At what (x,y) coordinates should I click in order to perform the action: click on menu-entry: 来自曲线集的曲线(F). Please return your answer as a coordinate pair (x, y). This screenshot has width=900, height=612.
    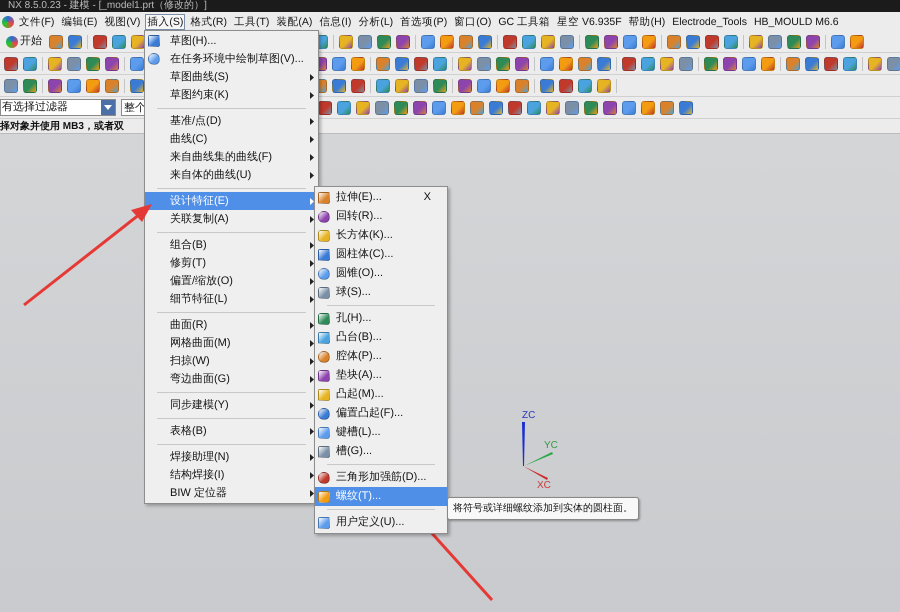
    Looking at the image, I should click on (231, 157).